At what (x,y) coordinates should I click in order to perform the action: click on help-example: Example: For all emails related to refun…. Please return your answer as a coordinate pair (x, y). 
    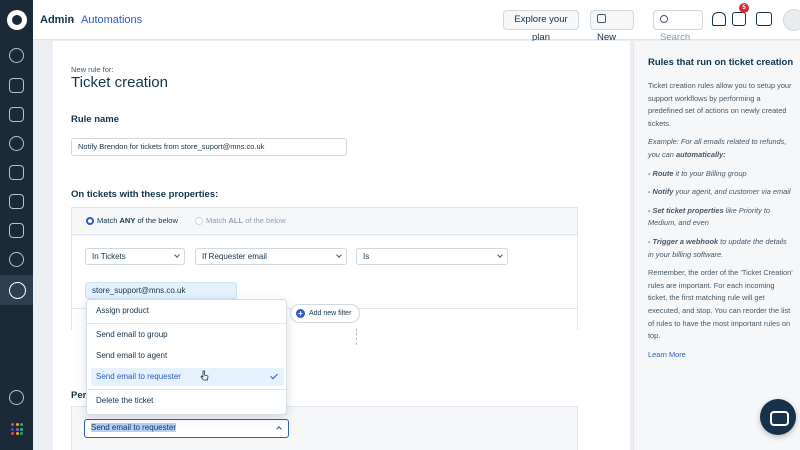
    Looking at the image, I should click on (717, 148).